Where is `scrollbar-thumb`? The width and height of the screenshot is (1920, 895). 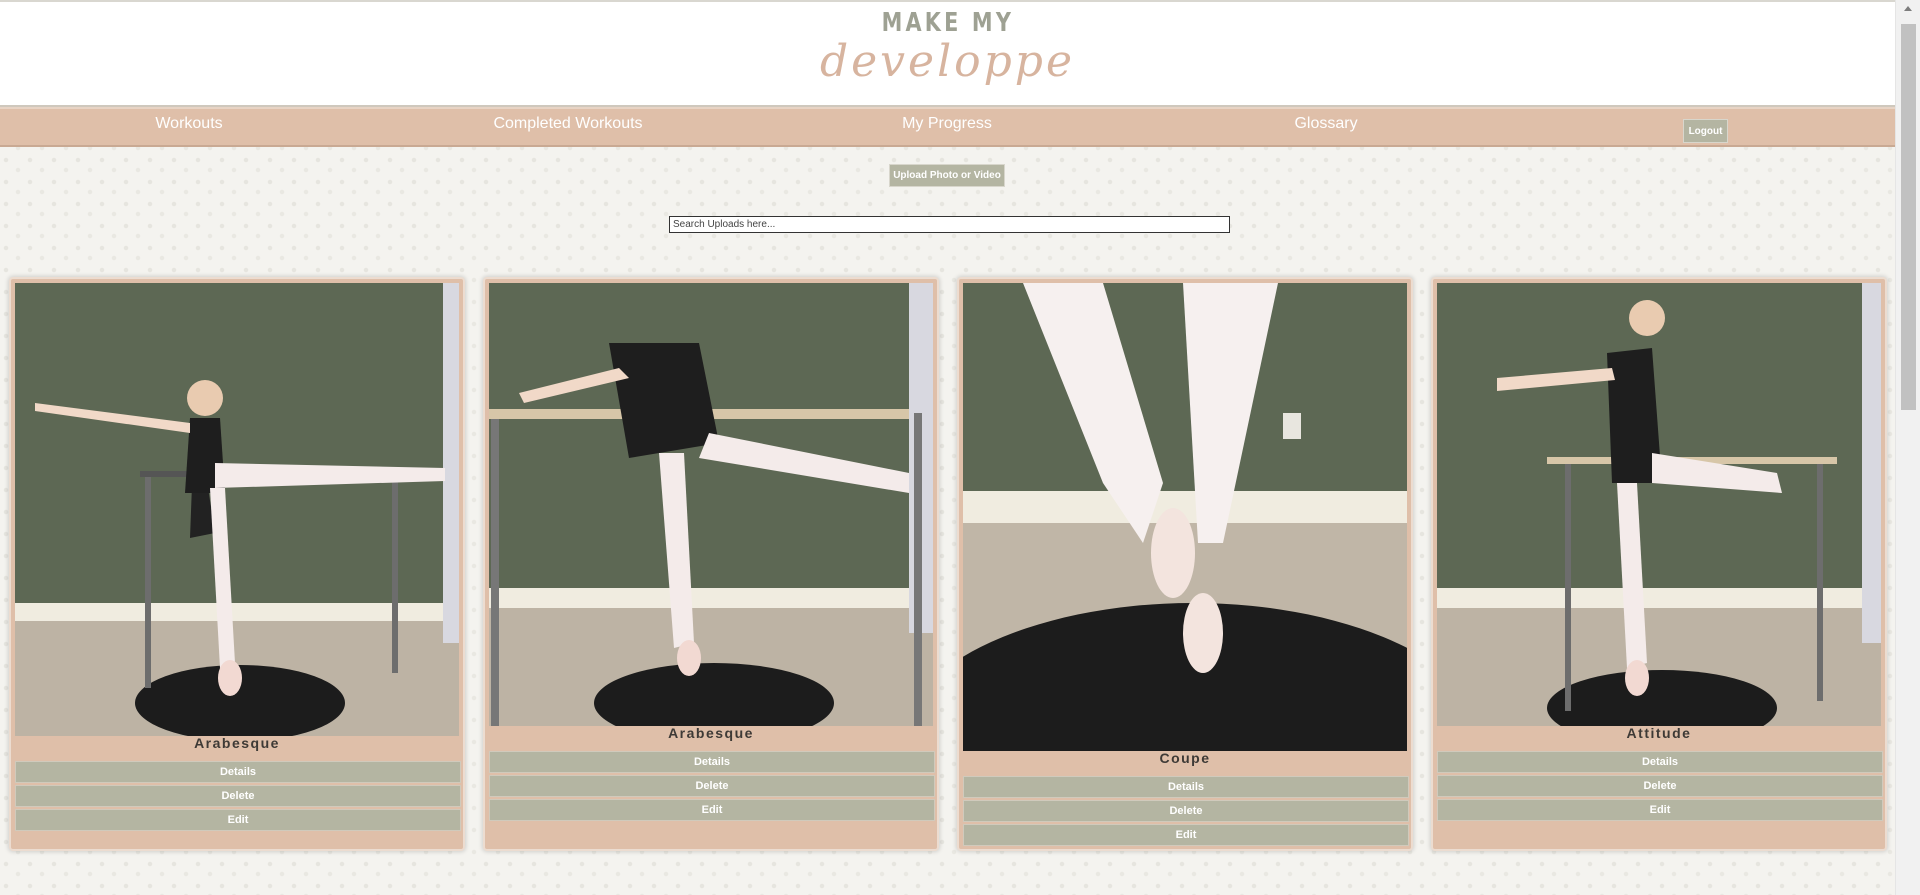
scrollbar-thumb is located at coordinates (1908, 217).